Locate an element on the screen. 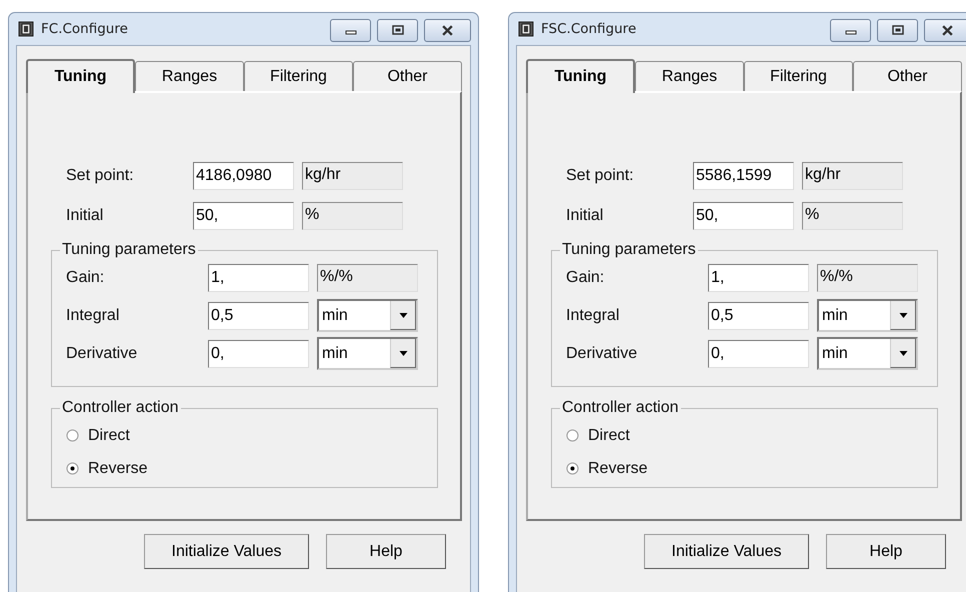  window-title: FSC.Configure is located at coordinates (589, 29).